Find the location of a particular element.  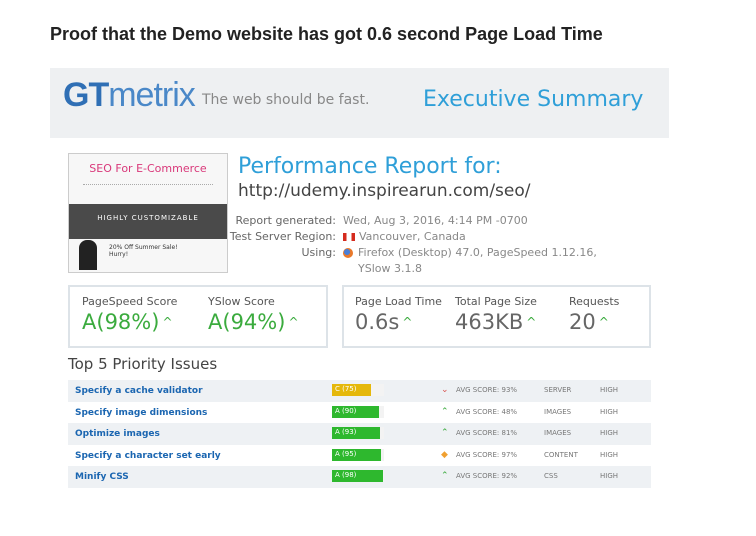

issue-score-fill: C (75) is located at coordinates (351, 390).